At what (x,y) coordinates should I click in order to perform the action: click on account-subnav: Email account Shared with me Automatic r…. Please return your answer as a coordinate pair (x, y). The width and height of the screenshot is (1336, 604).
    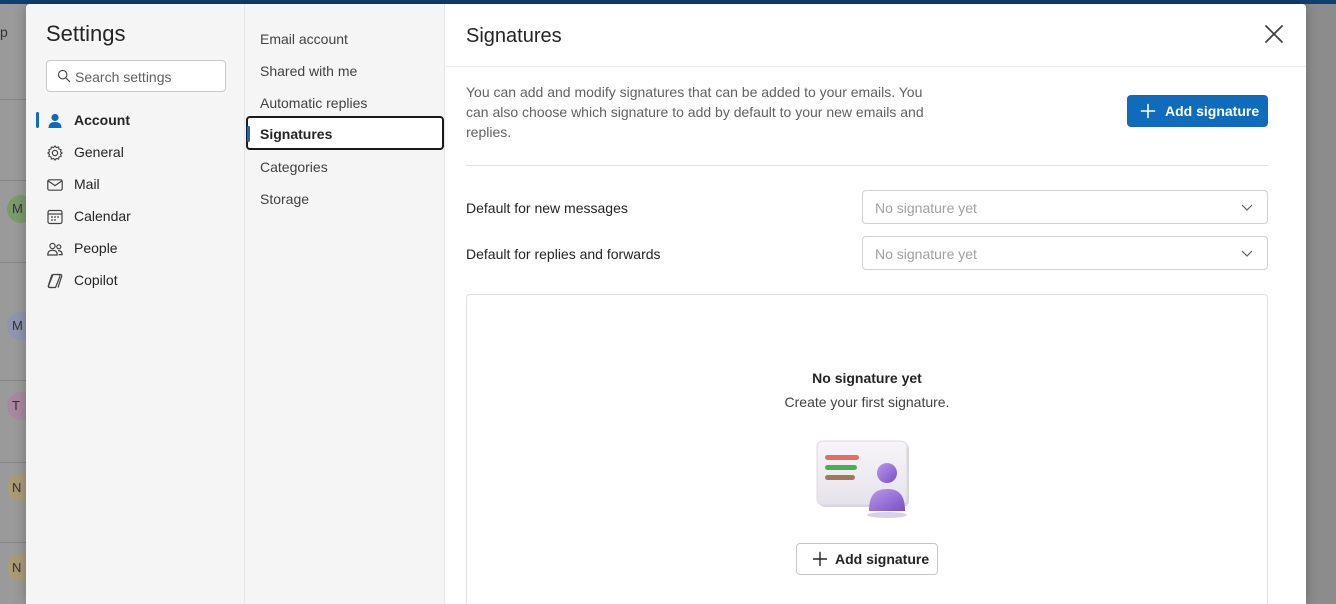
    Looking at the image, I should click on (345, 304).